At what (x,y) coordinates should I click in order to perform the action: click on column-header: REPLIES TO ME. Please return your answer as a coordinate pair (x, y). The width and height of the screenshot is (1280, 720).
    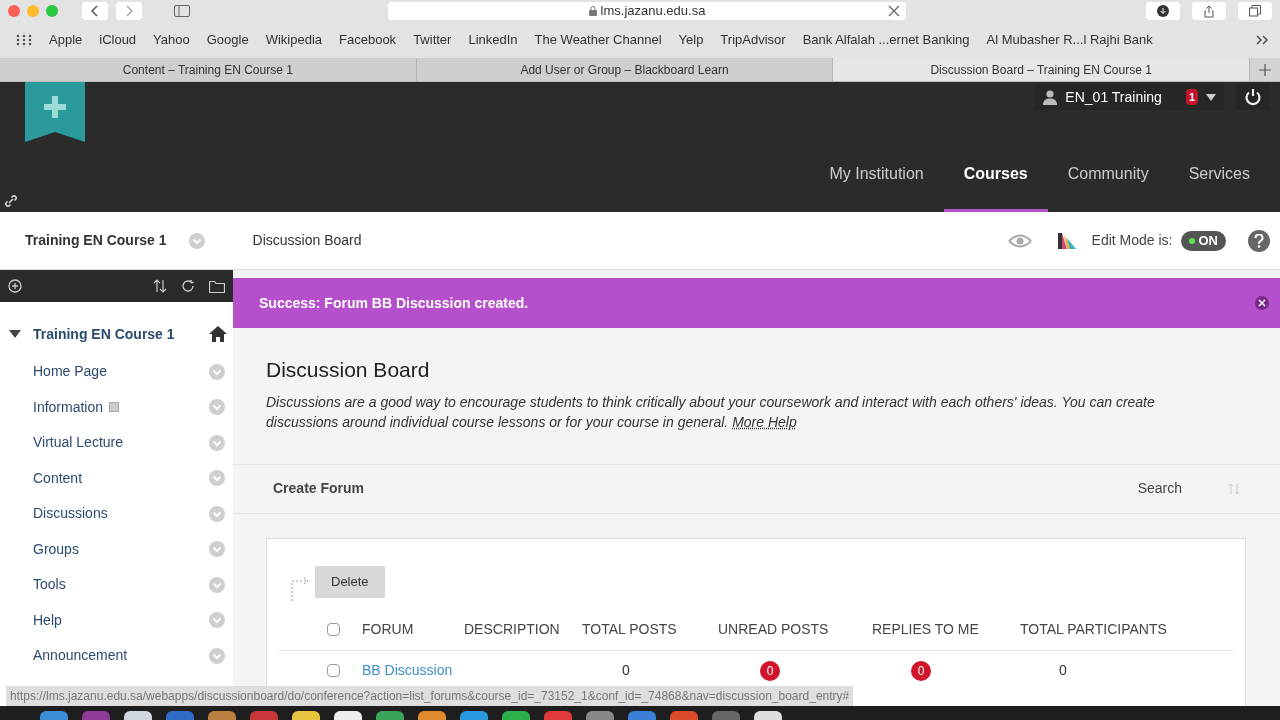
    Looking at the image, I should click on (946, 629).